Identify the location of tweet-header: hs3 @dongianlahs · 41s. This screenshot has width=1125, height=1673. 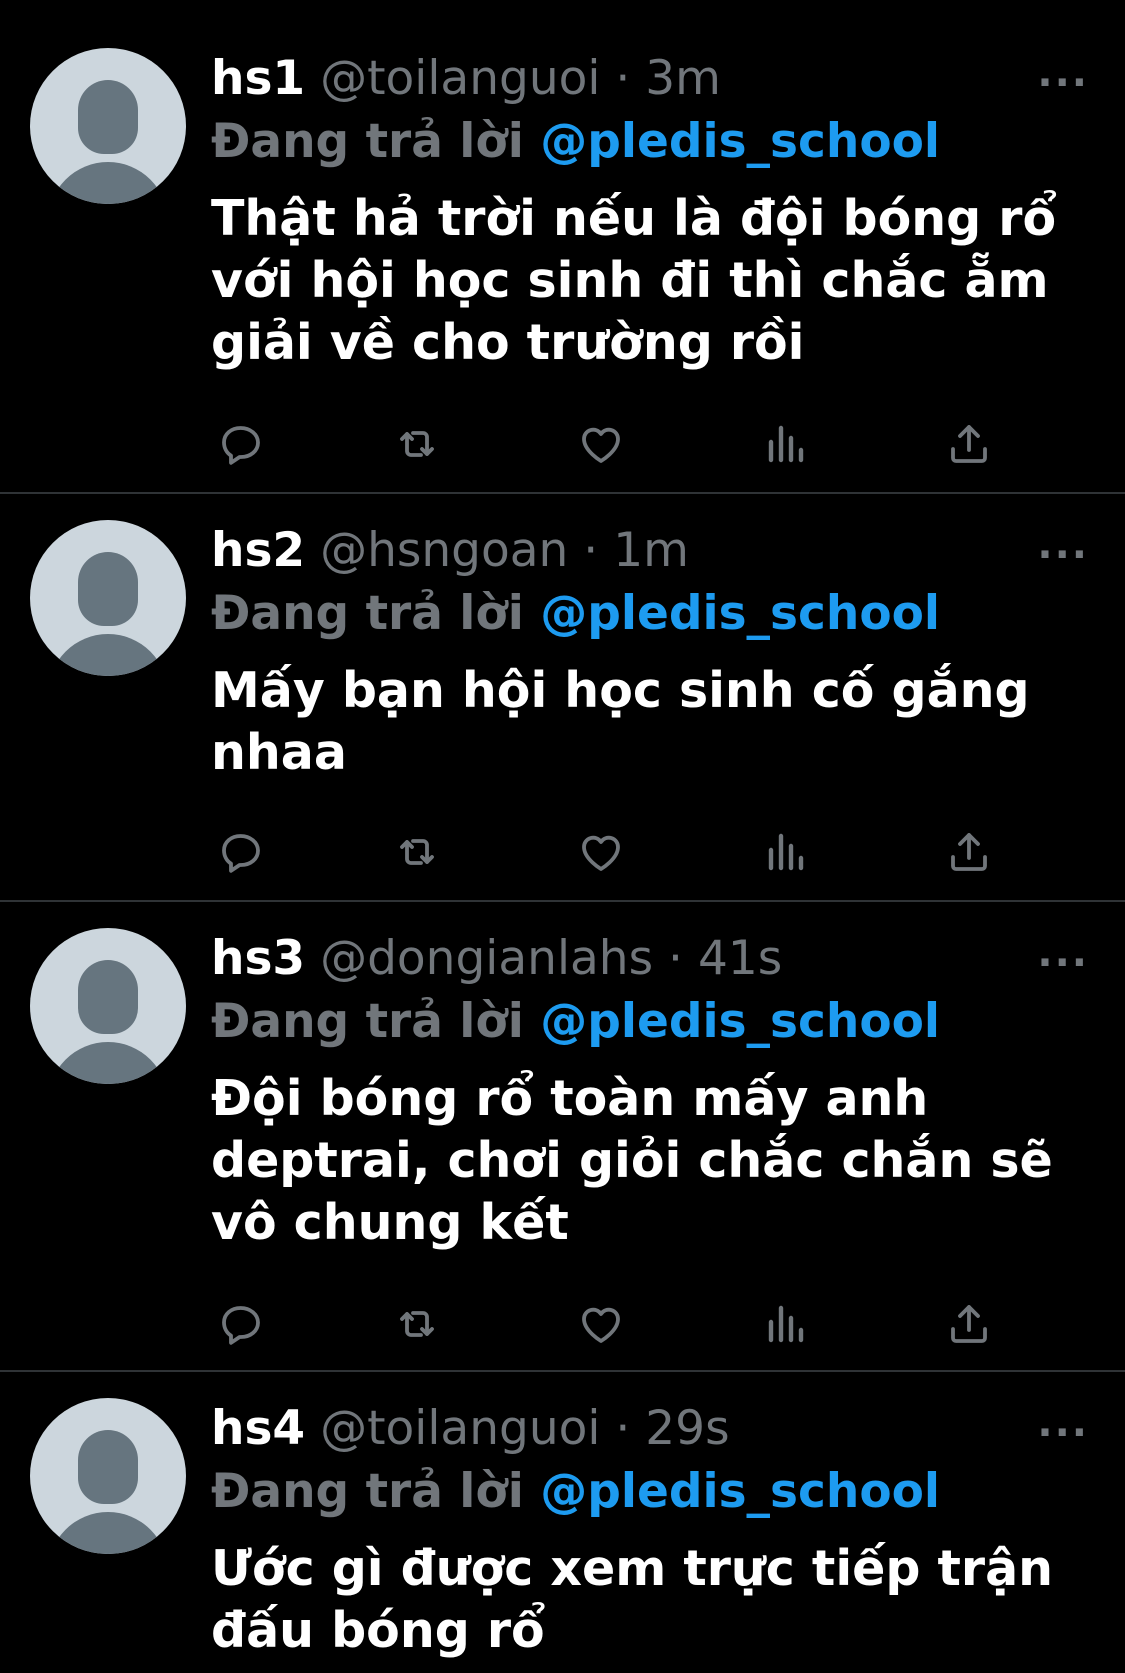
(651, 959).